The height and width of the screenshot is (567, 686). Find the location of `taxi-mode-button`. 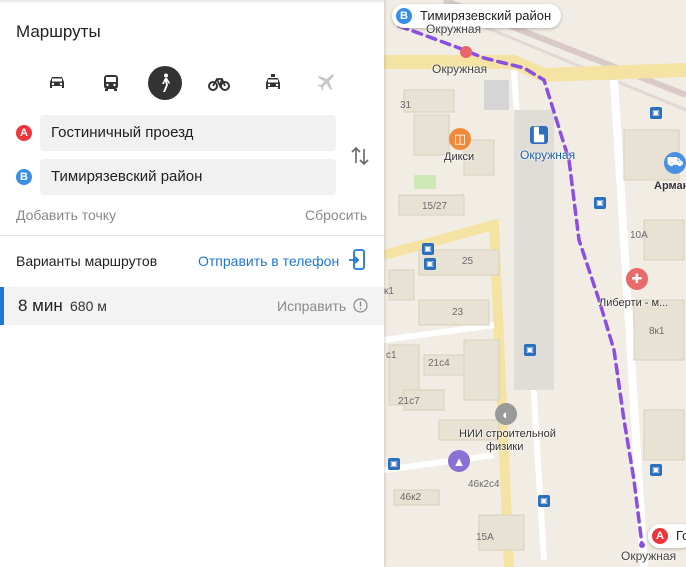

taxi-mode-button is located at coordinates (273, 83).